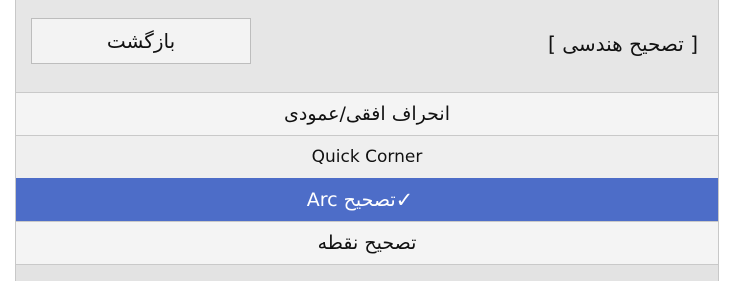 This screenshot has height=281, width=736. Describe the element at coordinates (404, 200) in the screenshot. I see `checkmark-icon: ✓` at that location.